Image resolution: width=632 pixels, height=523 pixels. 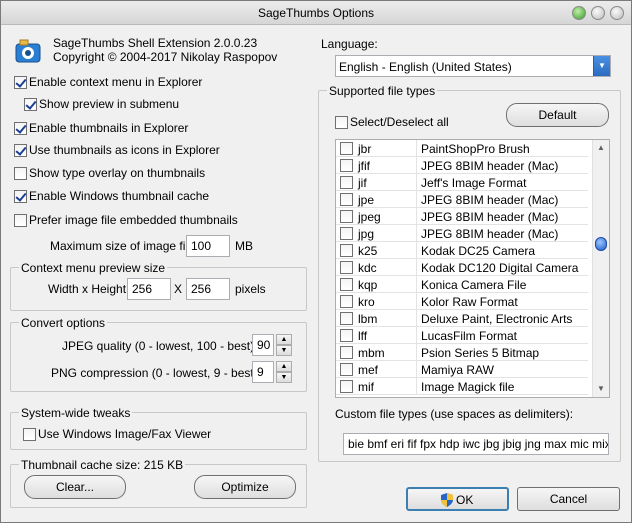 What do you see at coordinates (133, 220) in the screenshot?
I see `prefer-embedded-label: Prefer image file embedded thumbnails` at bounding box center [133, 220].